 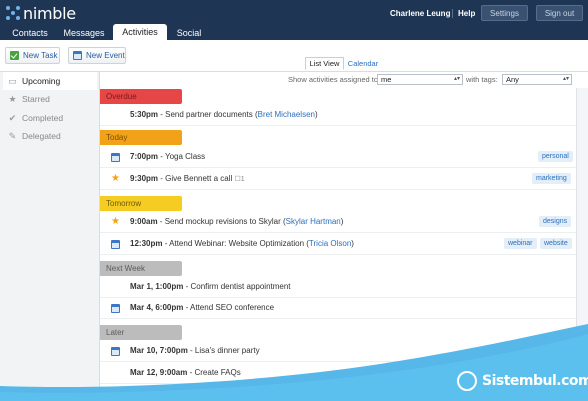 I want to click on contact-link: Bret Michaelsen, so click(x=286, y=114).